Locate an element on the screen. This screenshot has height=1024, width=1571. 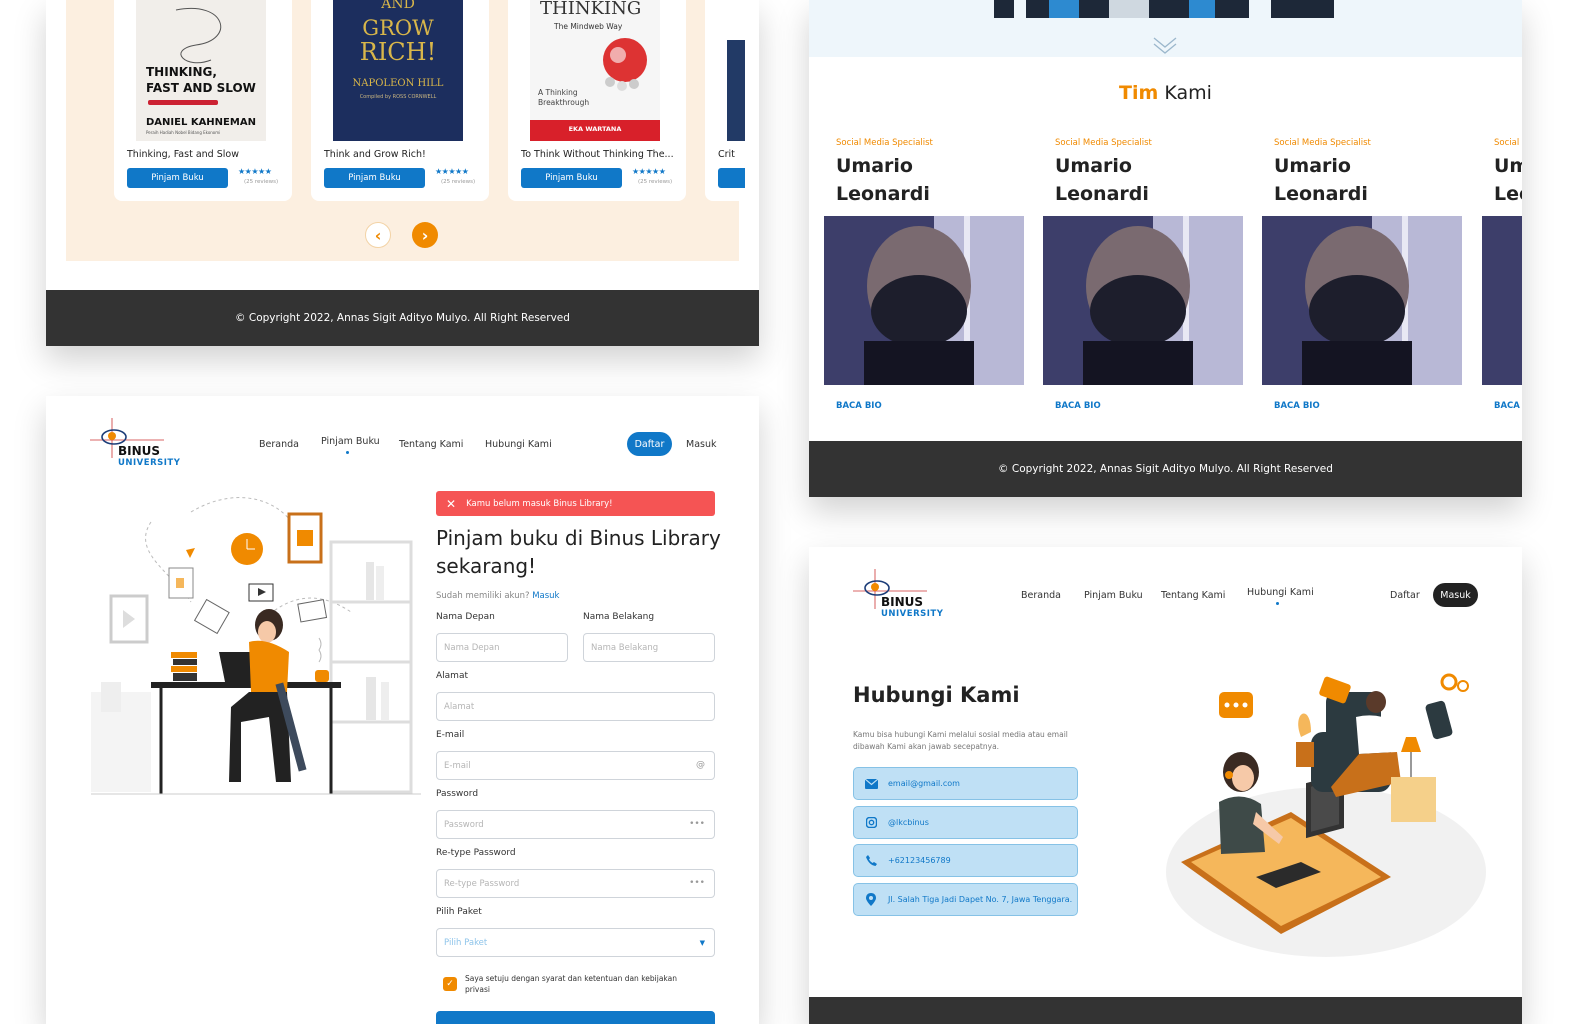
member-role: Social is located at coordinates (1507, 143).